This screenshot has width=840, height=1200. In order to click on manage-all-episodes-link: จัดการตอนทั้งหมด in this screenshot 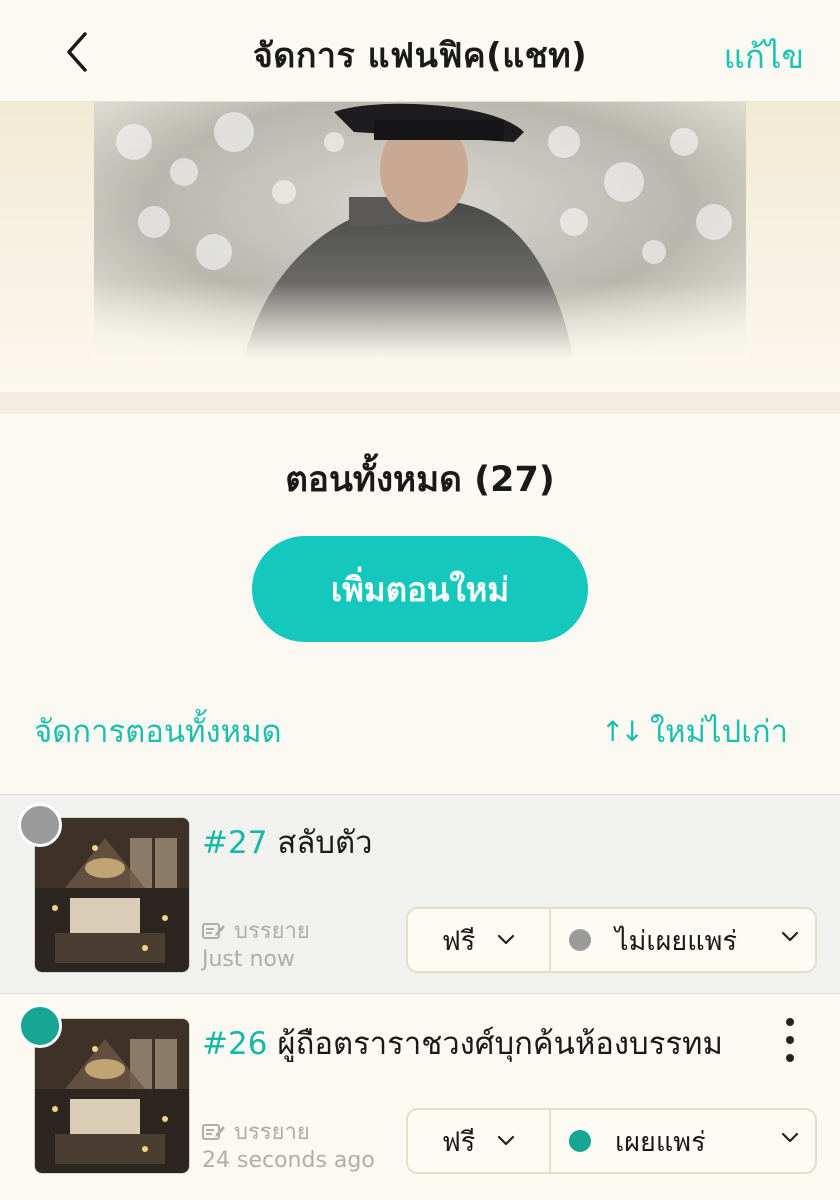, I will do `click(158, 731)`.